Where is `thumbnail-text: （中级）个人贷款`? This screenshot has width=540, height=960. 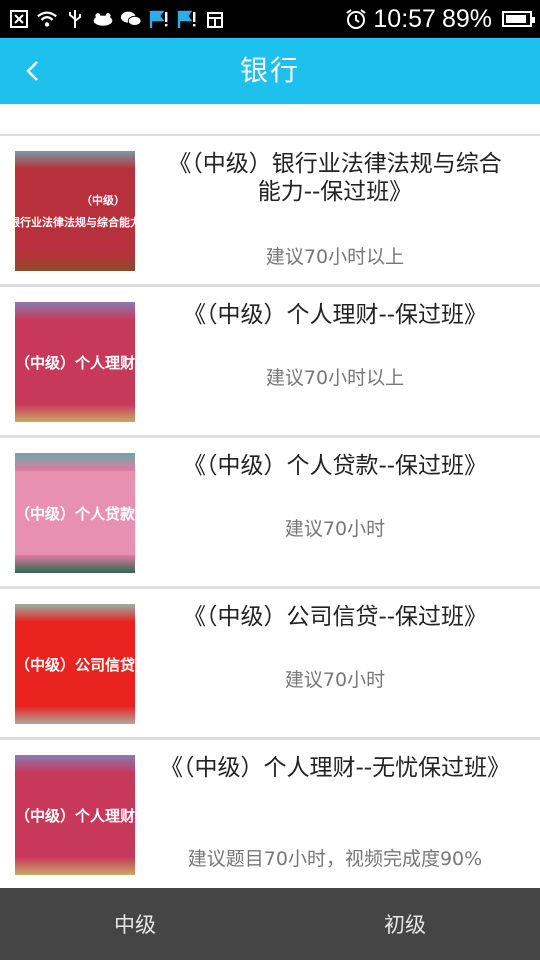
thumbnail-text: （中级）个人贷款 is located at coordinates (75, 513).